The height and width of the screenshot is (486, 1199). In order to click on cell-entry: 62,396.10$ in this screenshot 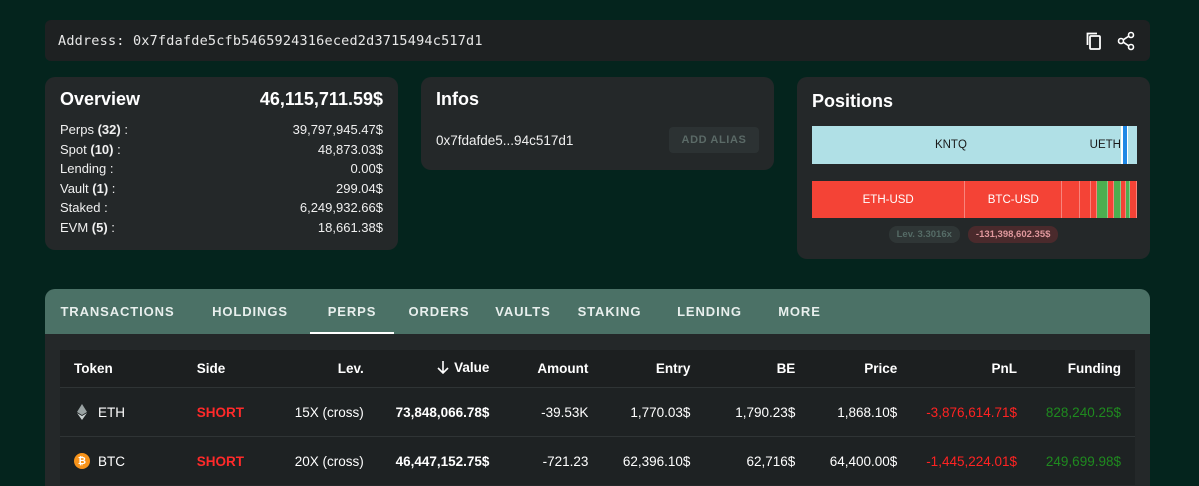, I will do `click(656, 461)`.